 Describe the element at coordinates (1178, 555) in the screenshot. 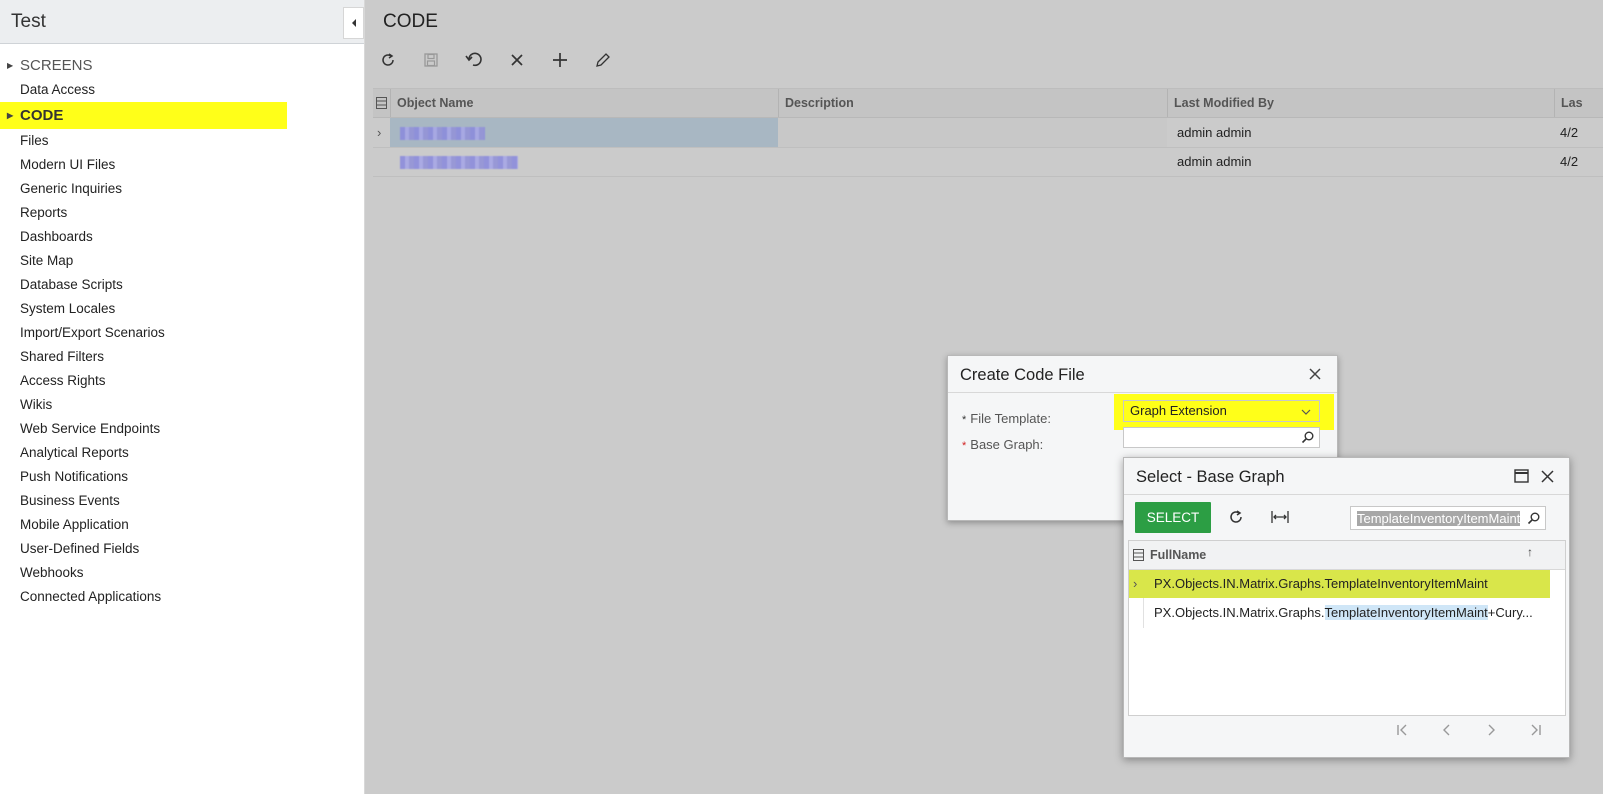

I see `column-fullname: FullName` at that location.